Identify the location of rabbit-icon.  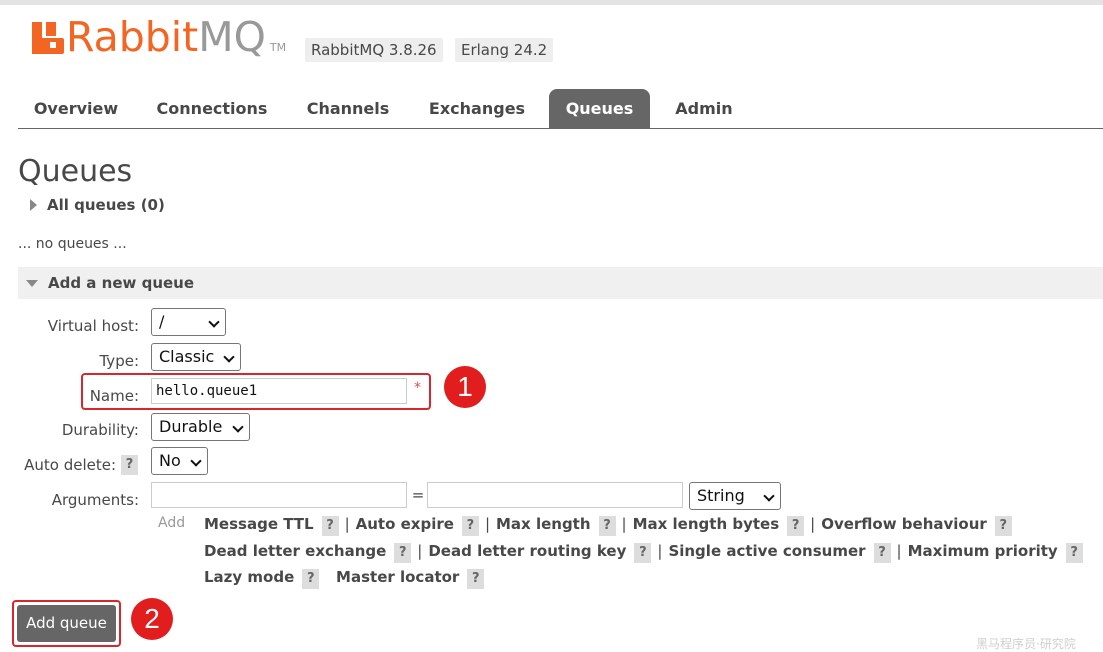
(48, 38).